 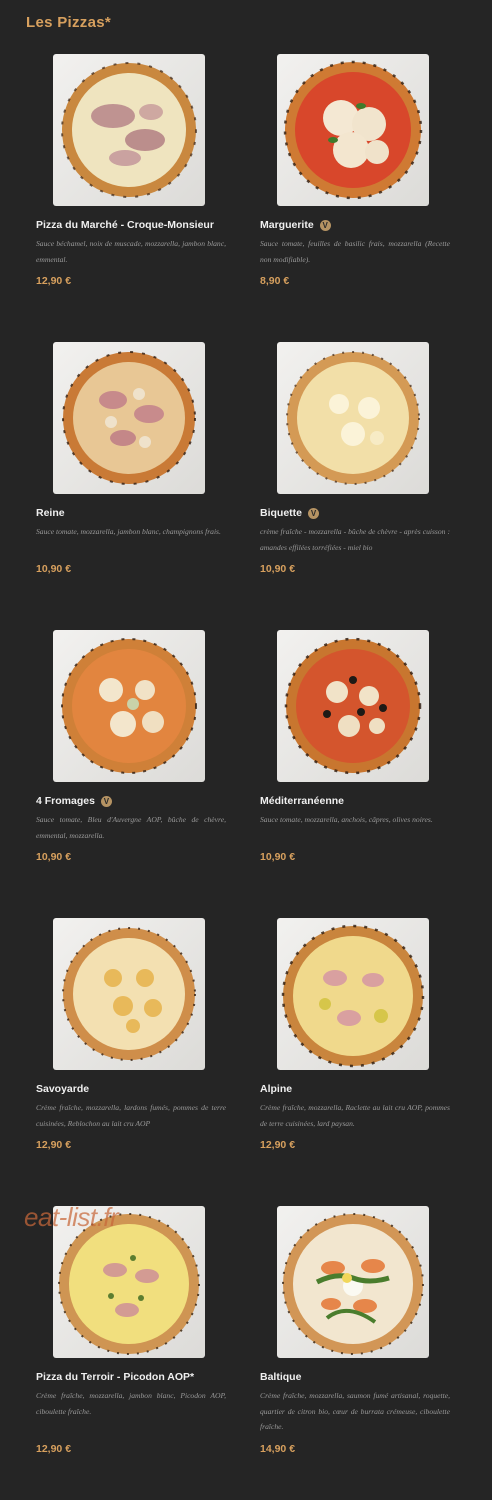 I want to click on pizza-name: Marguerite V, so click(x=295, y=225).